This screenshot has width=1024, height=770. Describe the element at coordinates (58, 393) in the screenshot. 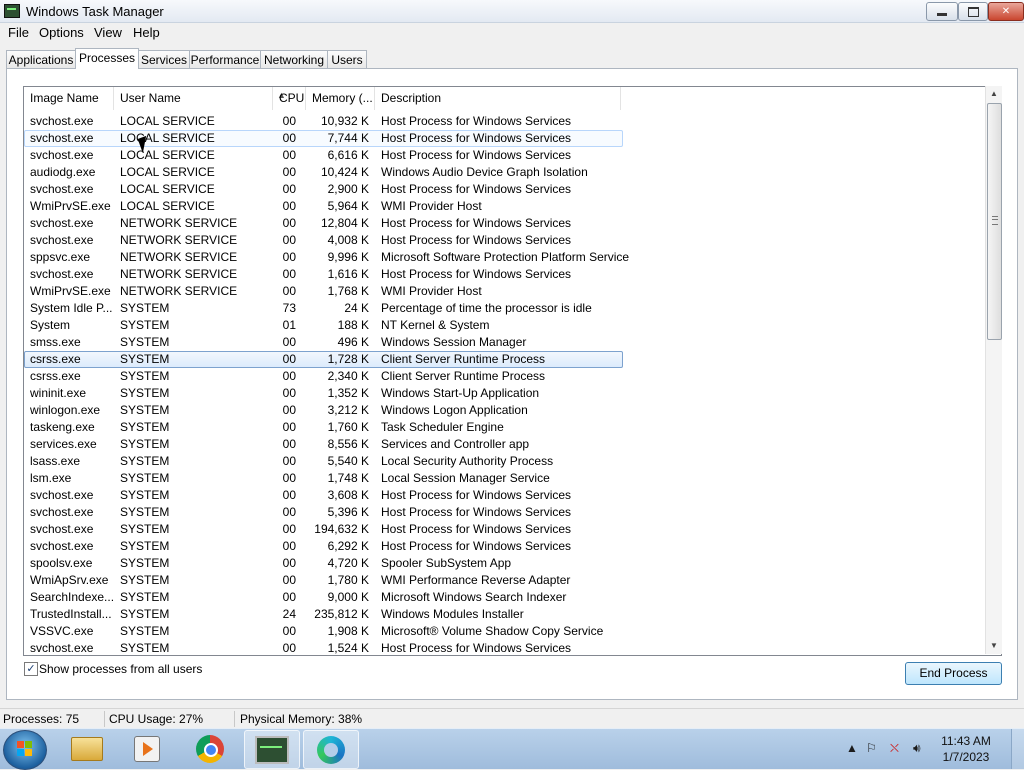

I see `process-image-name: wininit.exe` at that location.